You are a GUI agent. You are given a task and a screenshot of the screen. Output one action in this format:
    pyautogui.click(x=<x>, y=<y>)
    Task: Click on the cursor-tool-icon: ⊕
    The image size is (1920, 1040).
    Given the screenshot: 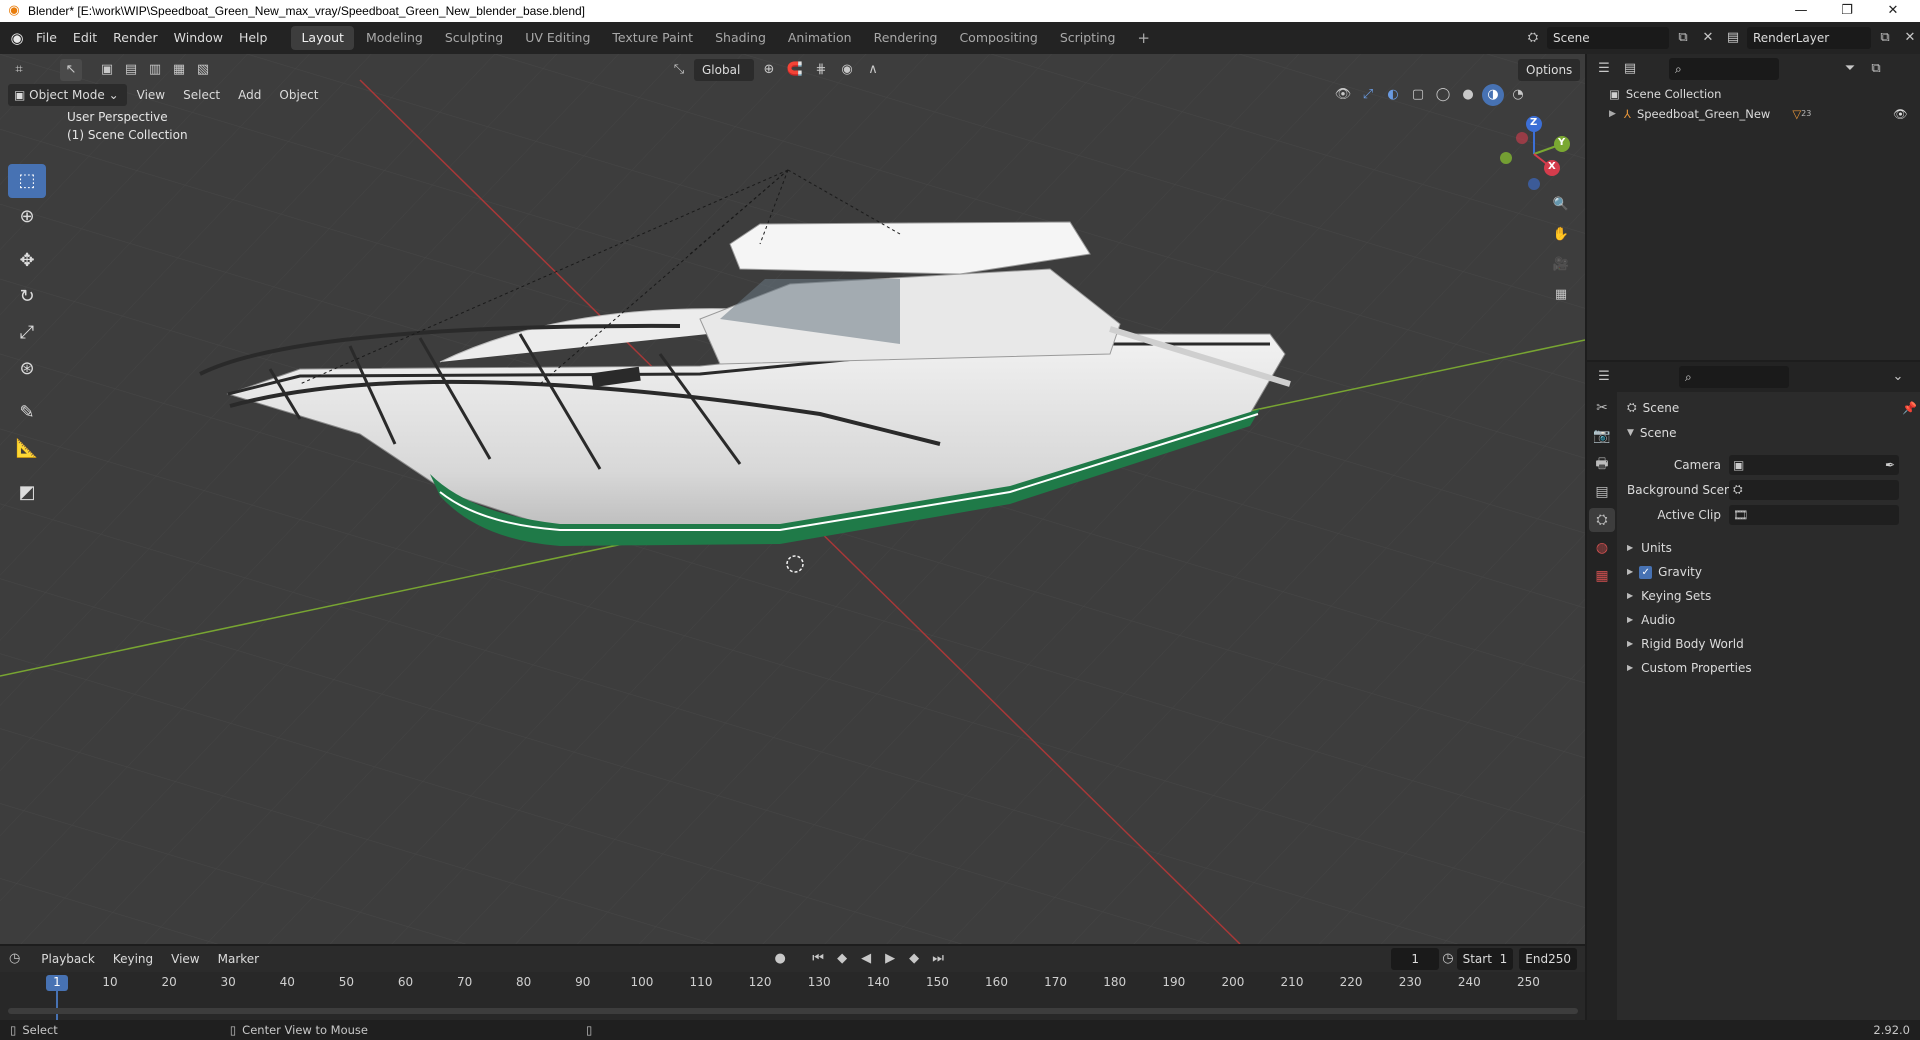 What is the action you would take?
    pyautogui.click(x=27, y=217)
    